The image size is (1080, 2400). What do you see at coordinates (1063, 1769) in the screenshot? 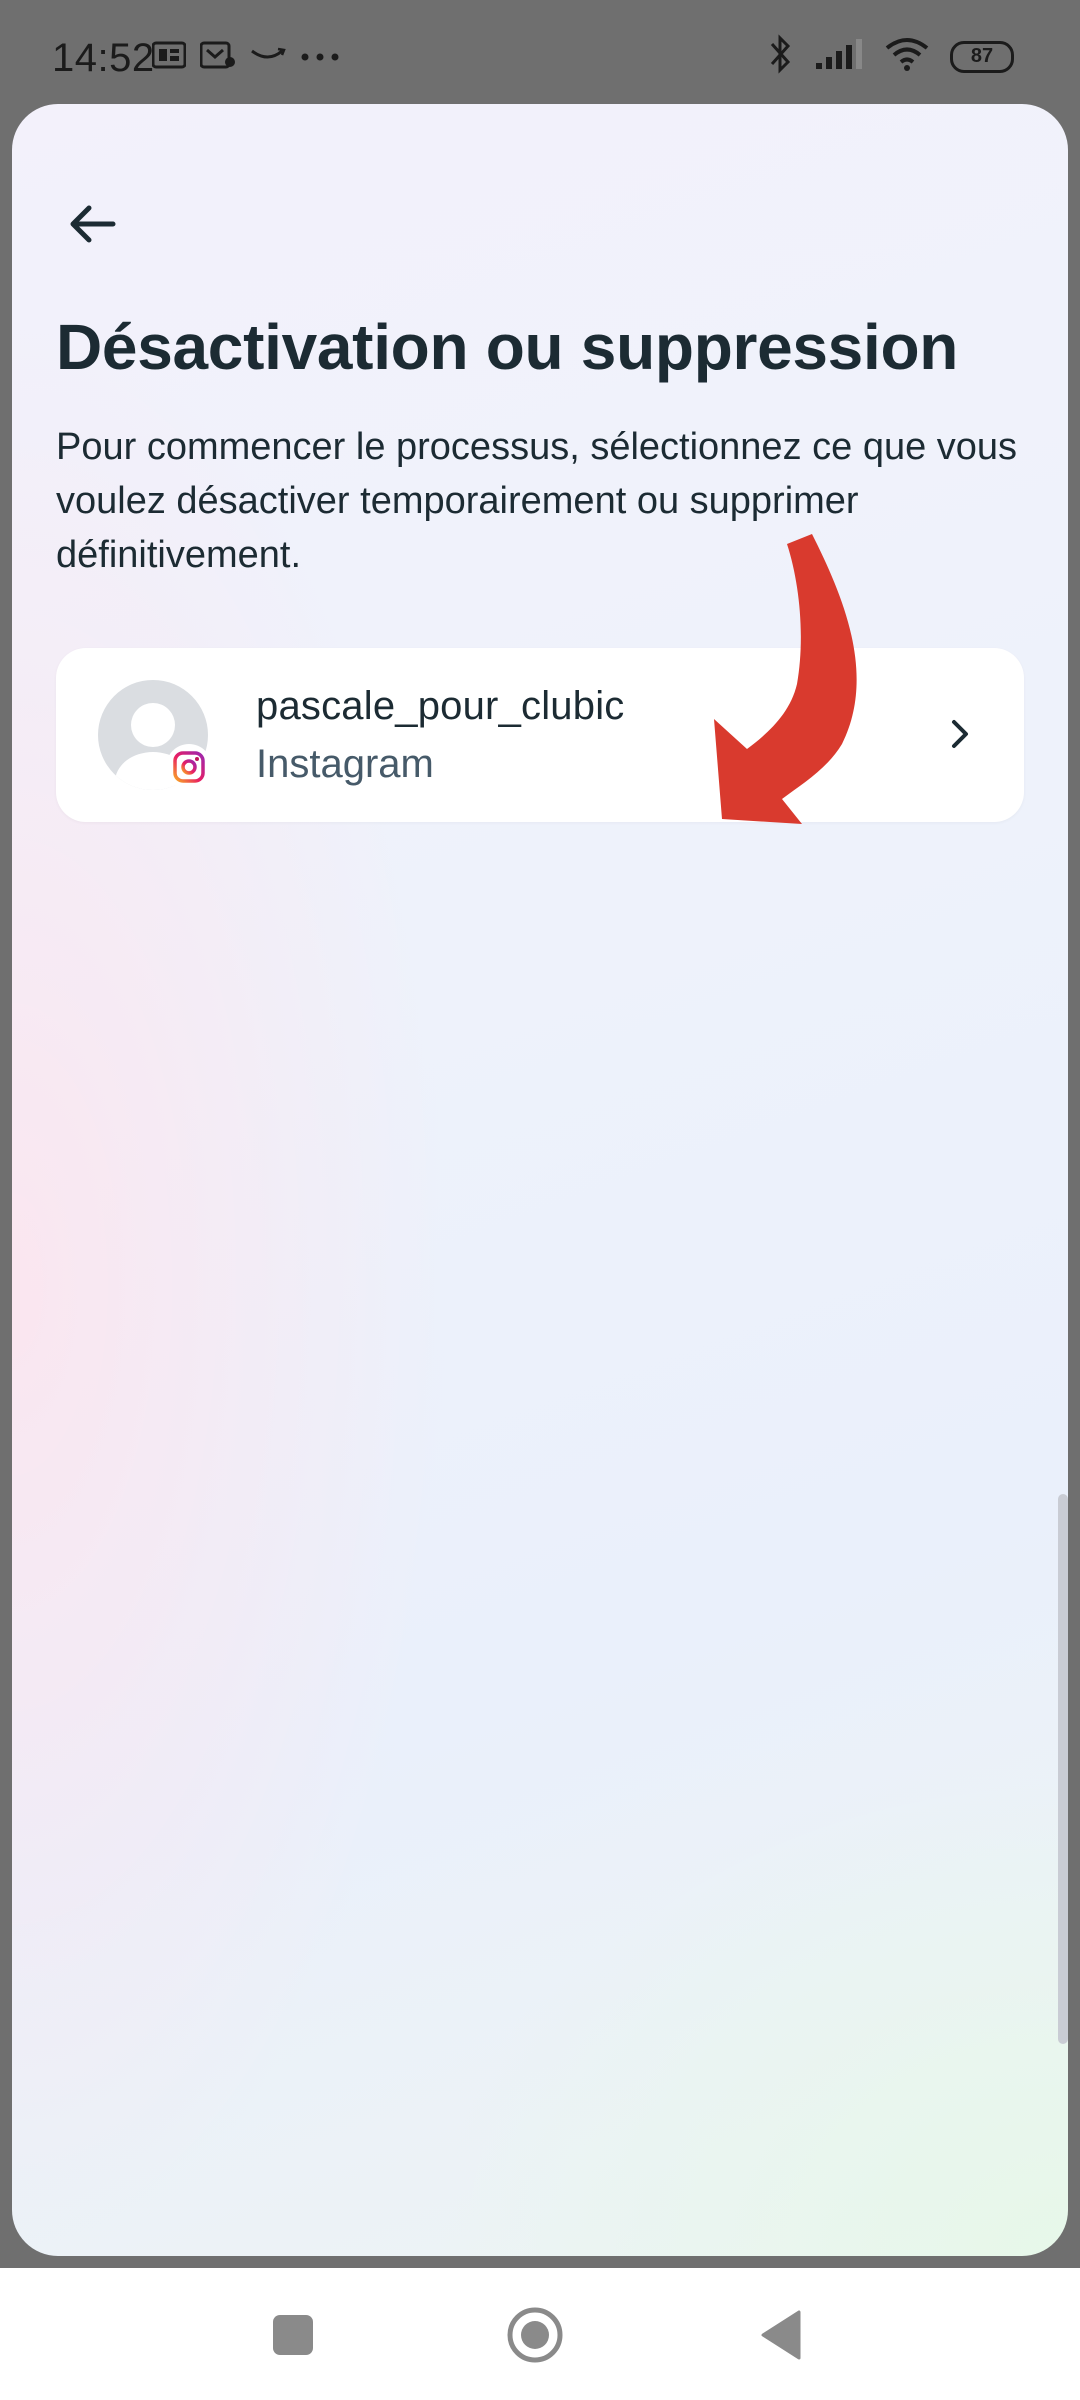
I see `scrollbar` at bounding box center [1063, 1769].